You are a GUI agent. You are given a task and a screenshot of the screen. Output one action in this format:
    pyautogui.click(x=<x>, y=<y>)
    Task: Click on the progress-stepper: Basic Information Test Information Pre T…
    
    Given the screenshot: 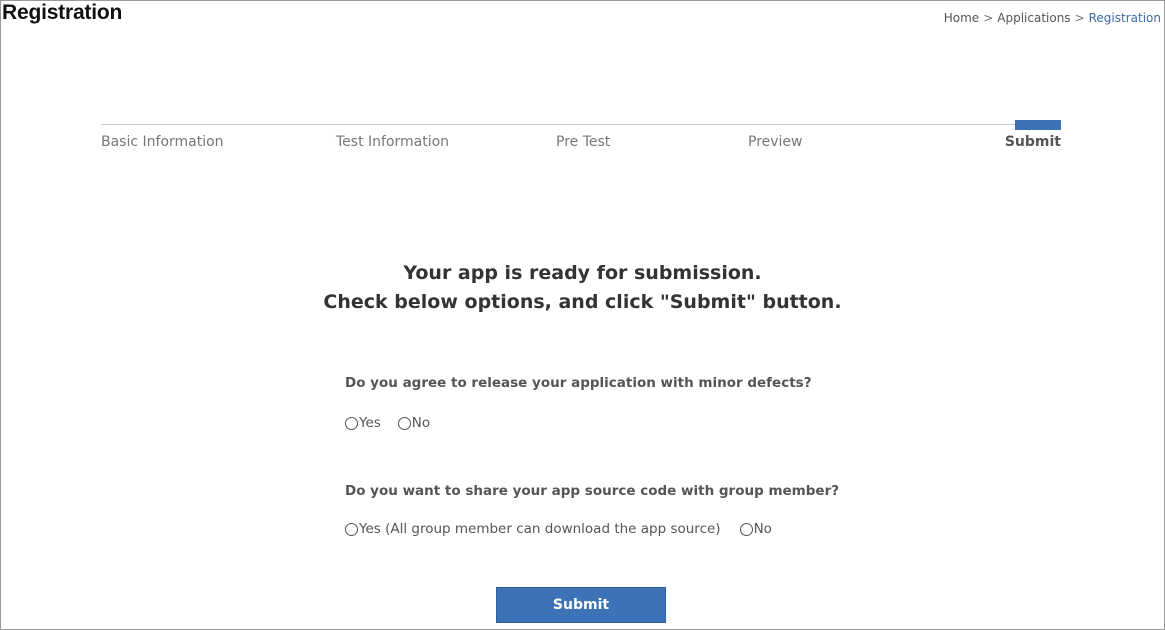 What is the action you would take?
    pyautogui.click(x=581, y=140)
    